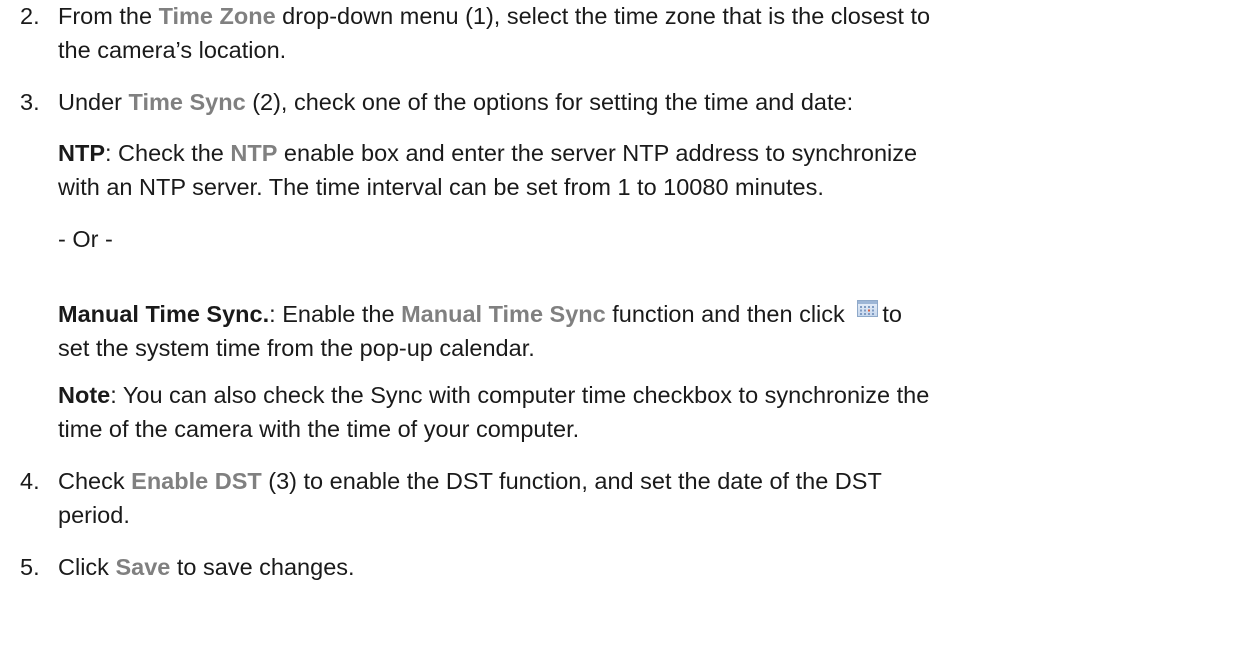 The image size is (1259, 645). I want to click on text-fragment: Check, so click(95, 481).